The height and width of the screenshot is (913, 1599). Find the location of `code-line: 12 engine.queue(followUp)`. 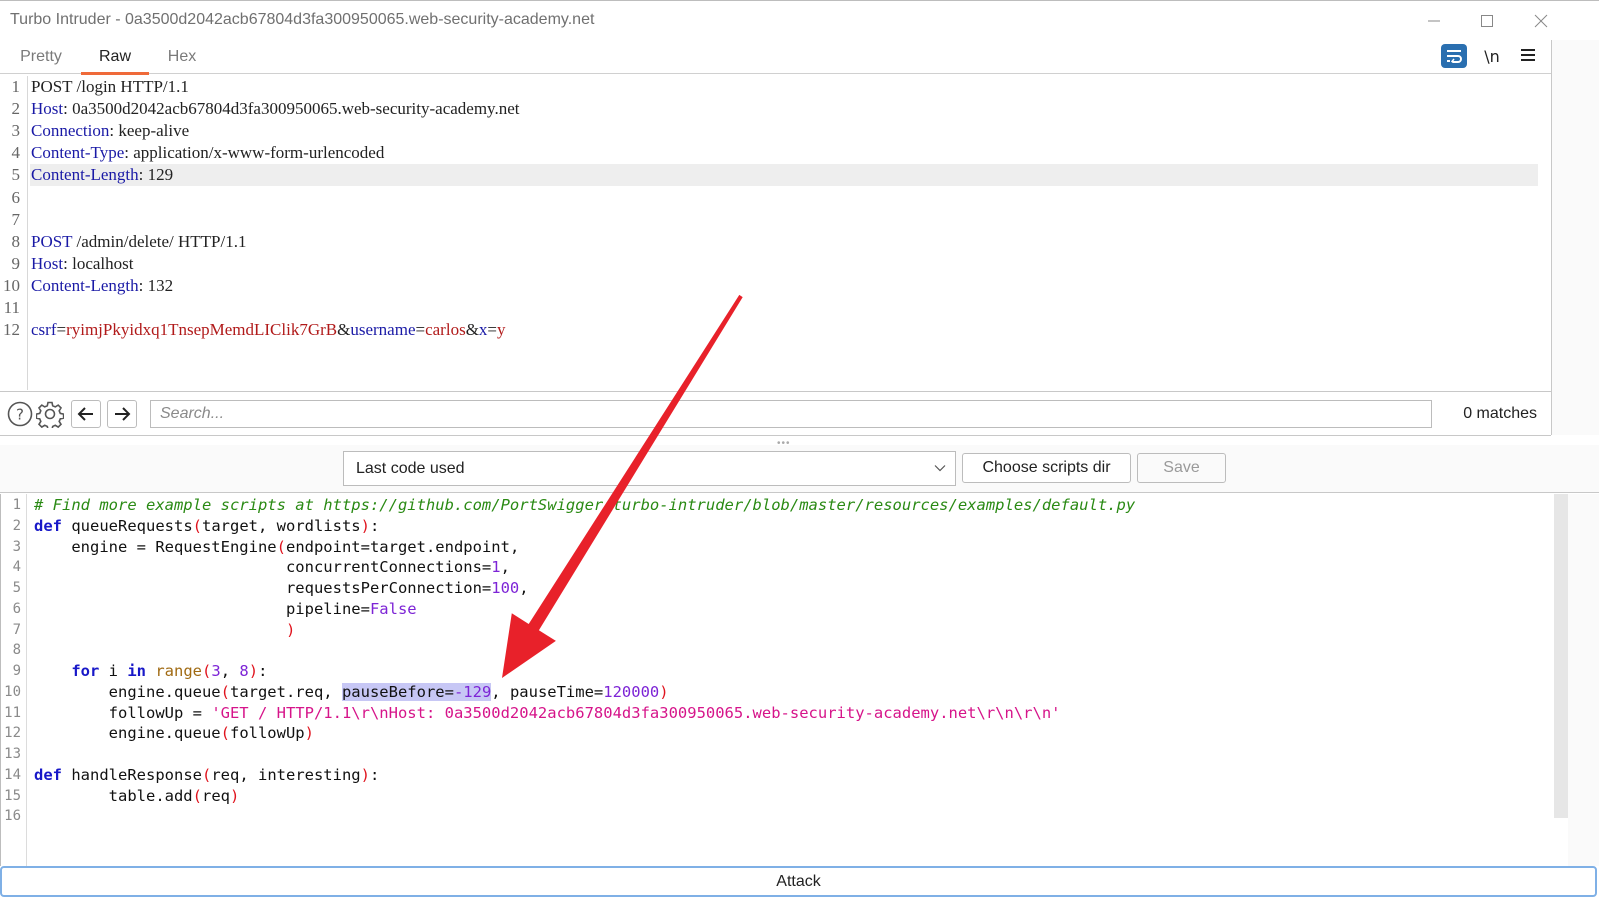

code-line: 12 engine.queue(followUp) is located at coordinates (776, 733).